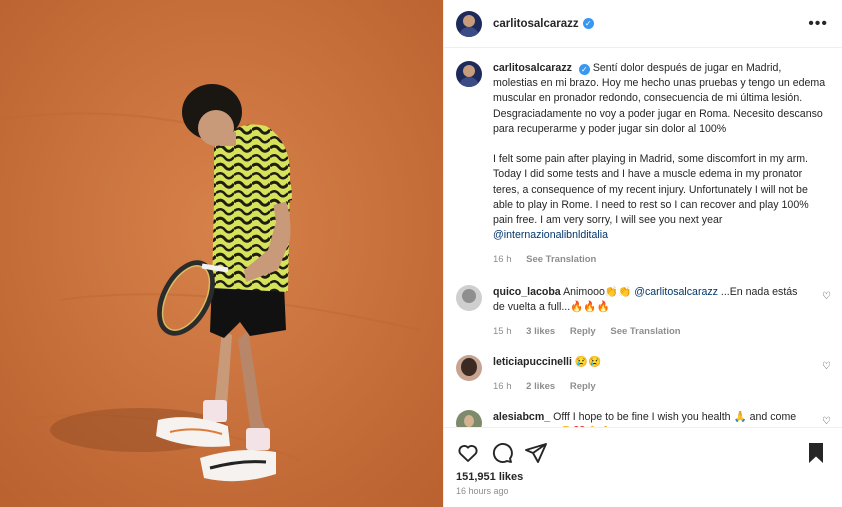 The height and width of the screenshot is (507, 842). Describe the element at coordinates (643, 489) in the screenshot. I see `post-time-ago: 16 hours ago` at that location.